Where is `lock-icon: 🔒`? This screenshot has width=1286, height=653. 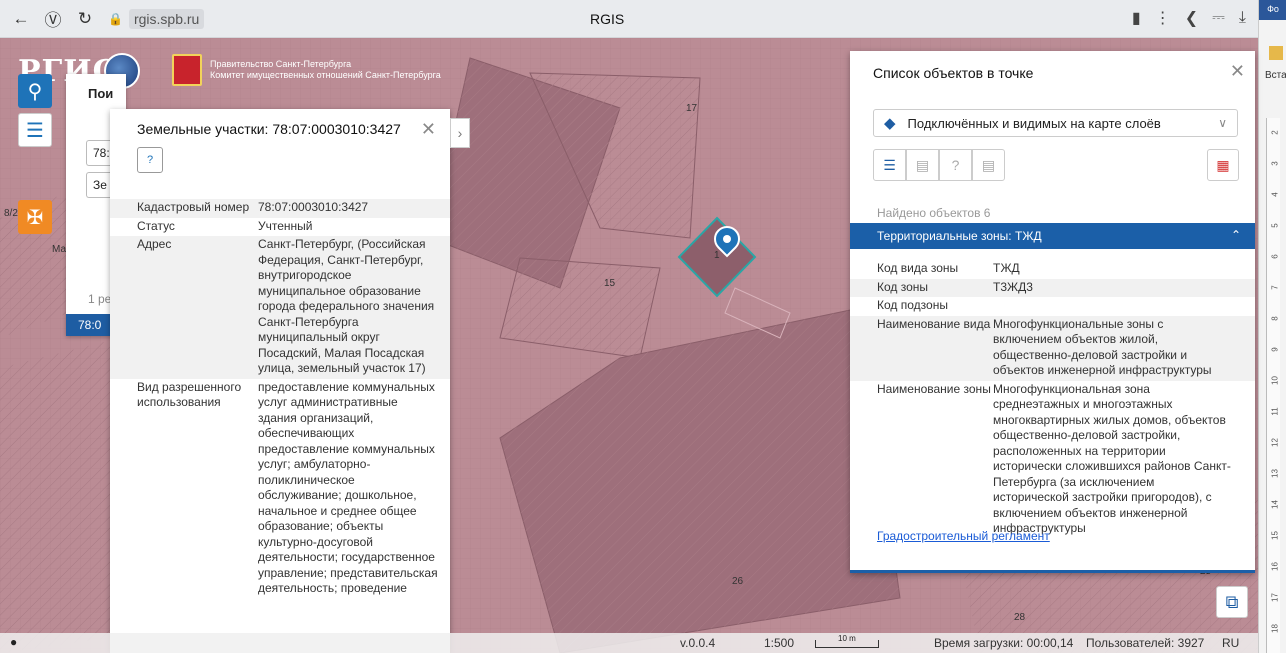 lock-icon: 🔒 is located at coordinates (115, 18).